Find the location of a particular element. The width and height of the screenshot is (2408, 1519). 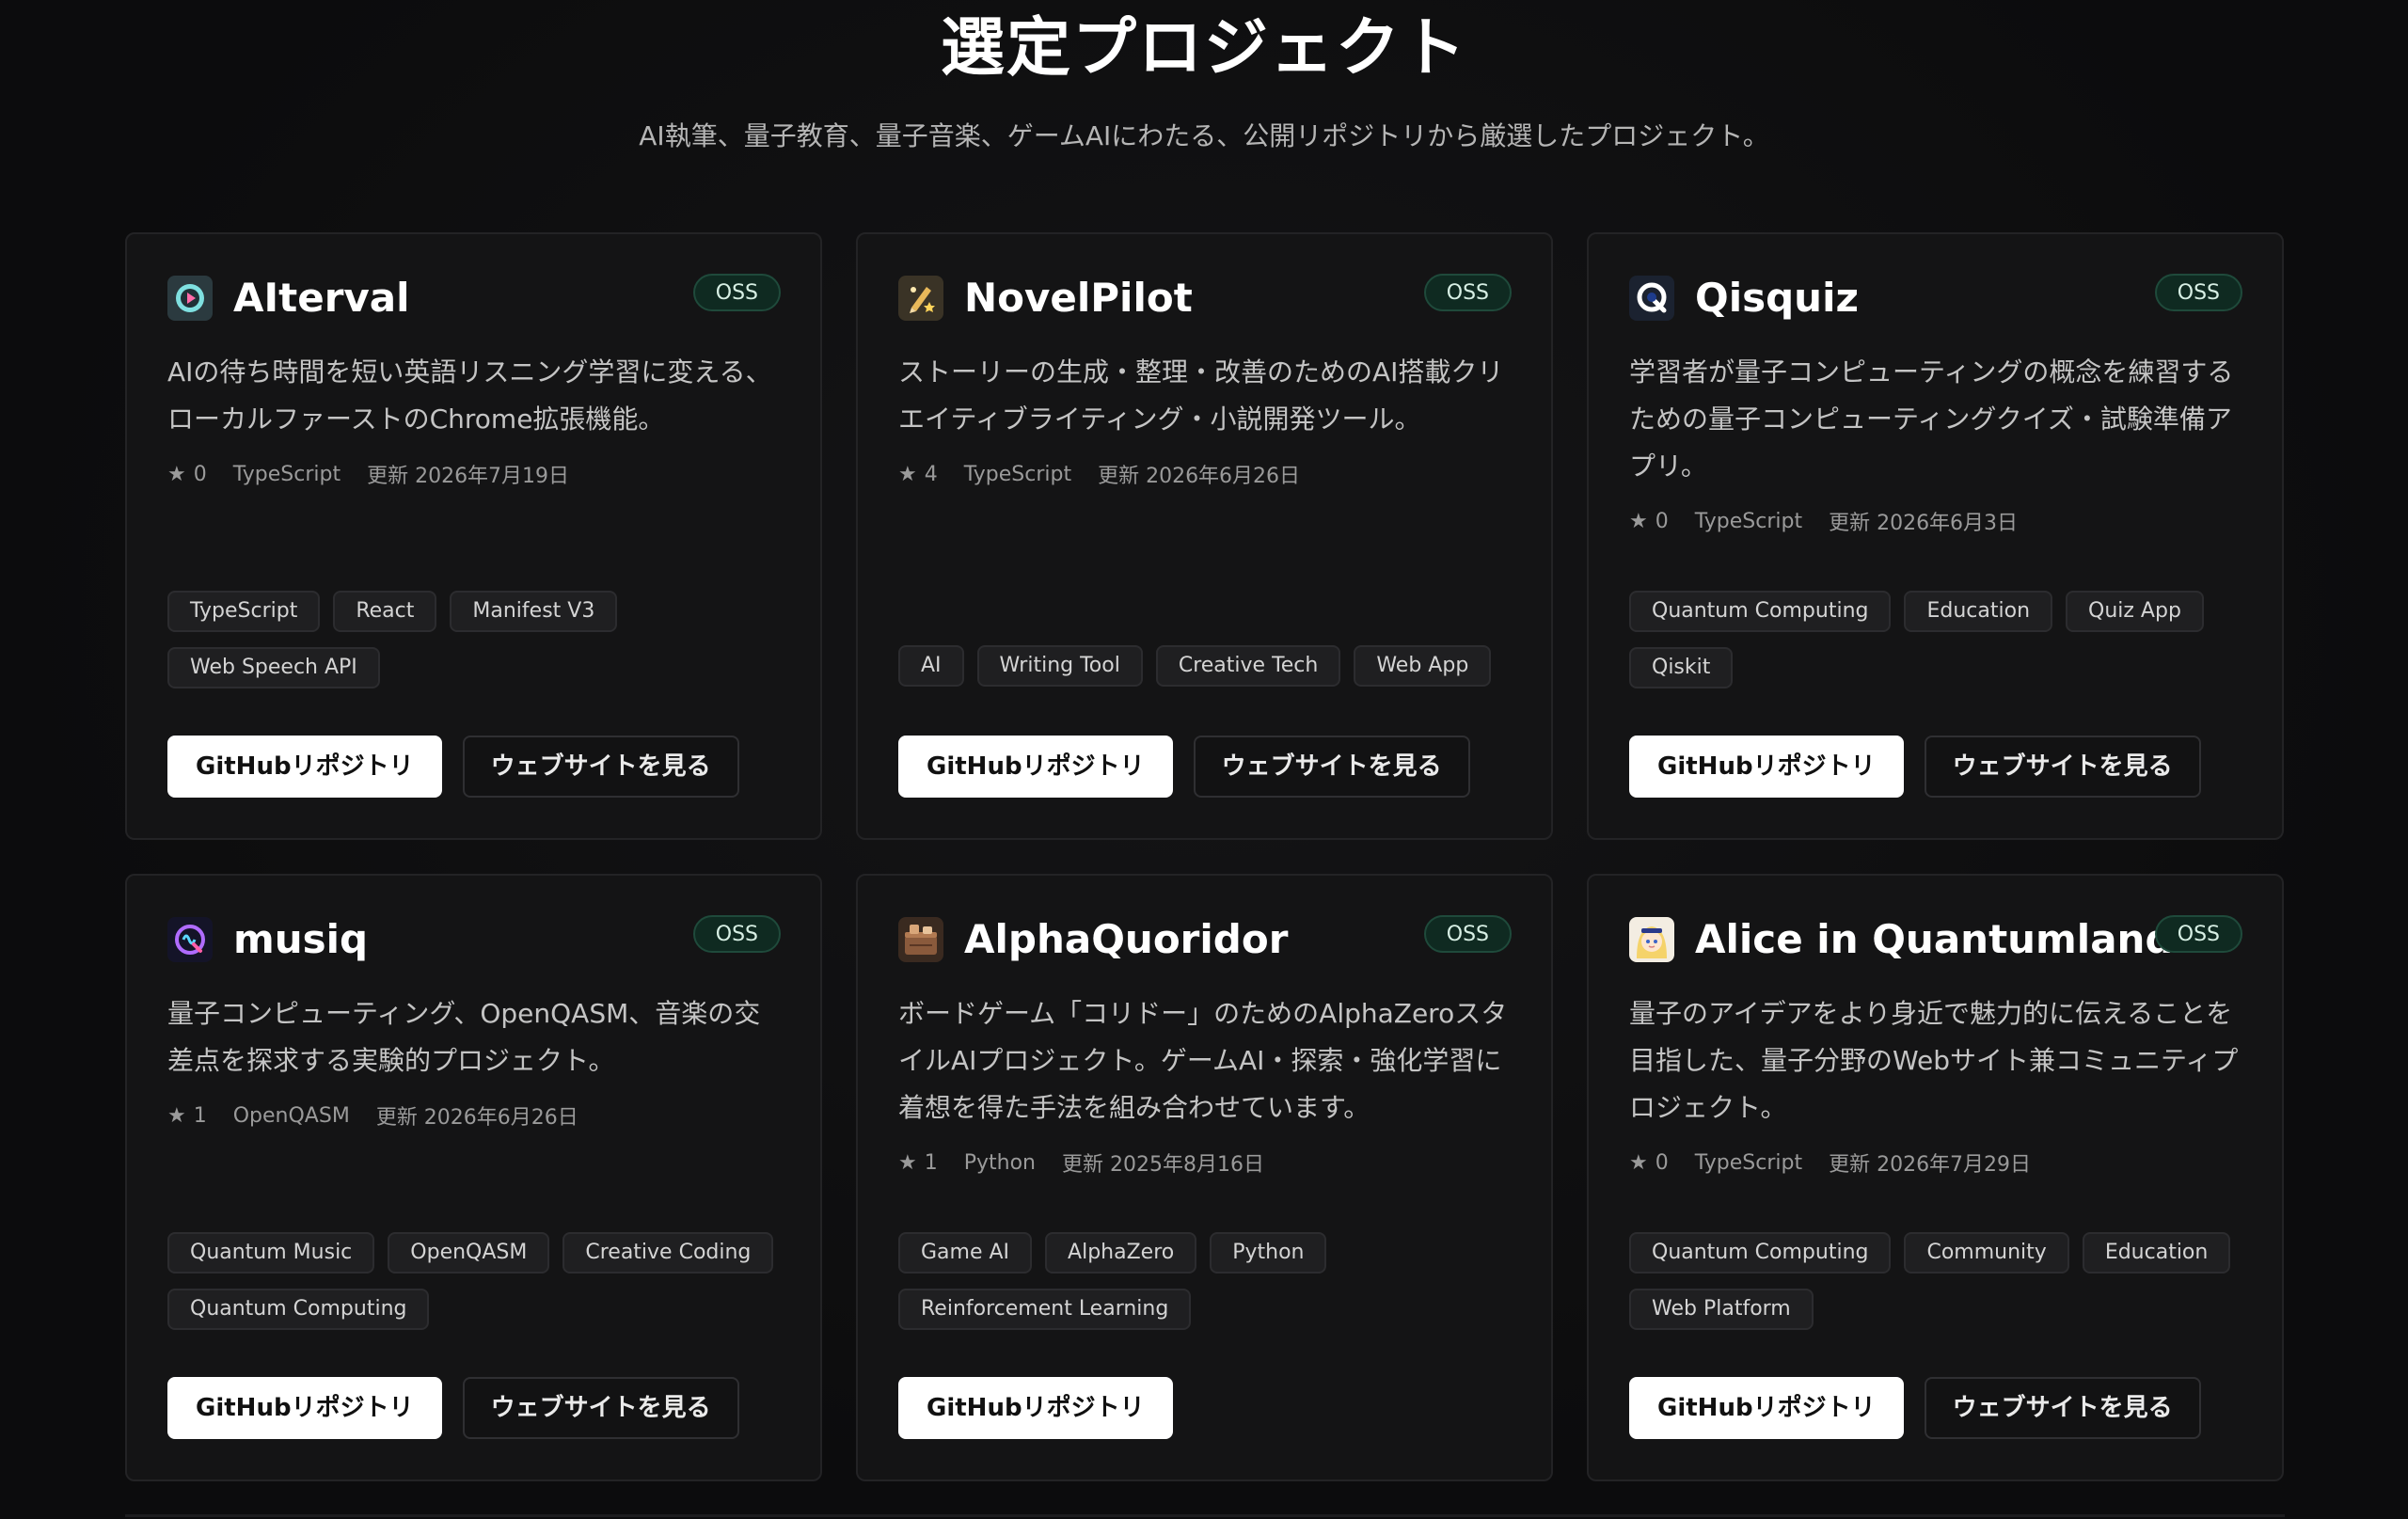

tag: Python is located at coordinates (1269, 1253).